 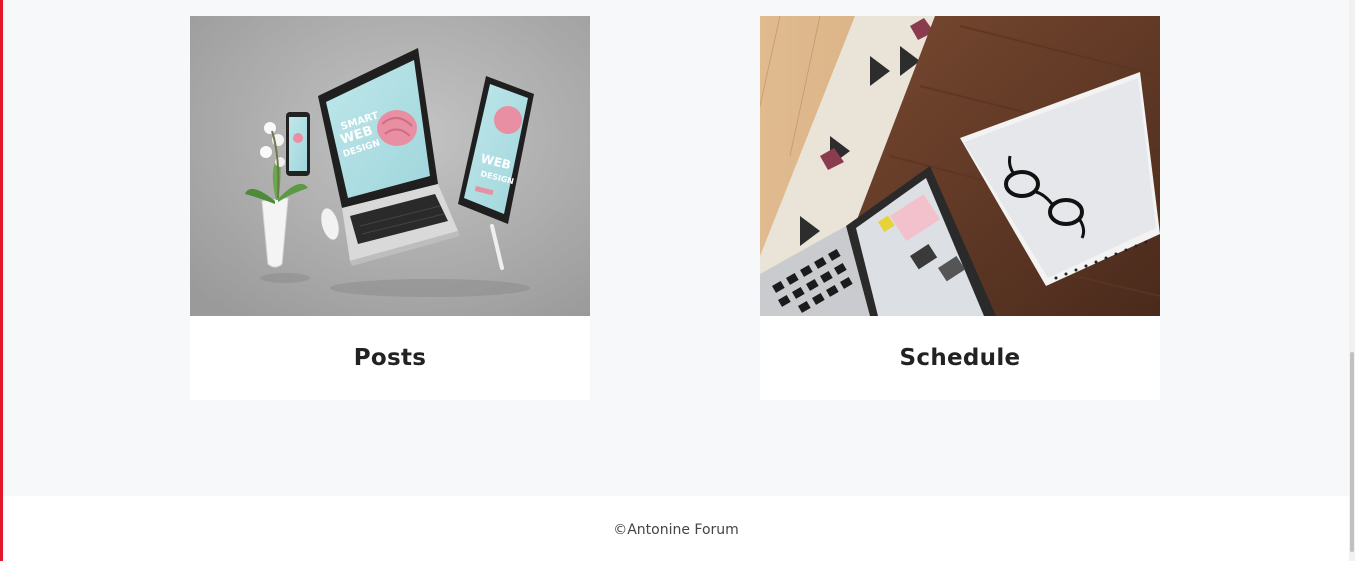 I want to click on posts-card-title: Posts, so click(x=390, y=358).